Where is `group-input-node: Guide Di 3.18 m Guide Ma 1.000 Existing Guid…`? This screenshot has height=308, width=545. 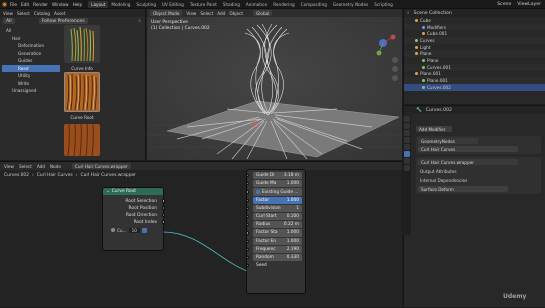 group-input-node: Guide Di 3.18 m Guide Ma 1.000 Existing Guid… is located at coordinates (275, 231).